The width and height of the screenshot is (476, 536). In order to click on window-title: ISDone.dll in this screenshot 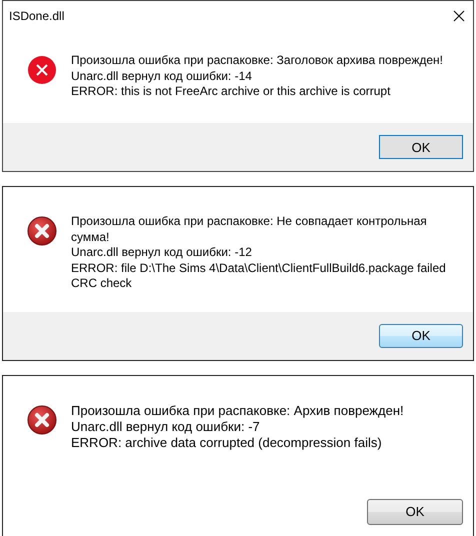, I will do `click(36, 16)`.